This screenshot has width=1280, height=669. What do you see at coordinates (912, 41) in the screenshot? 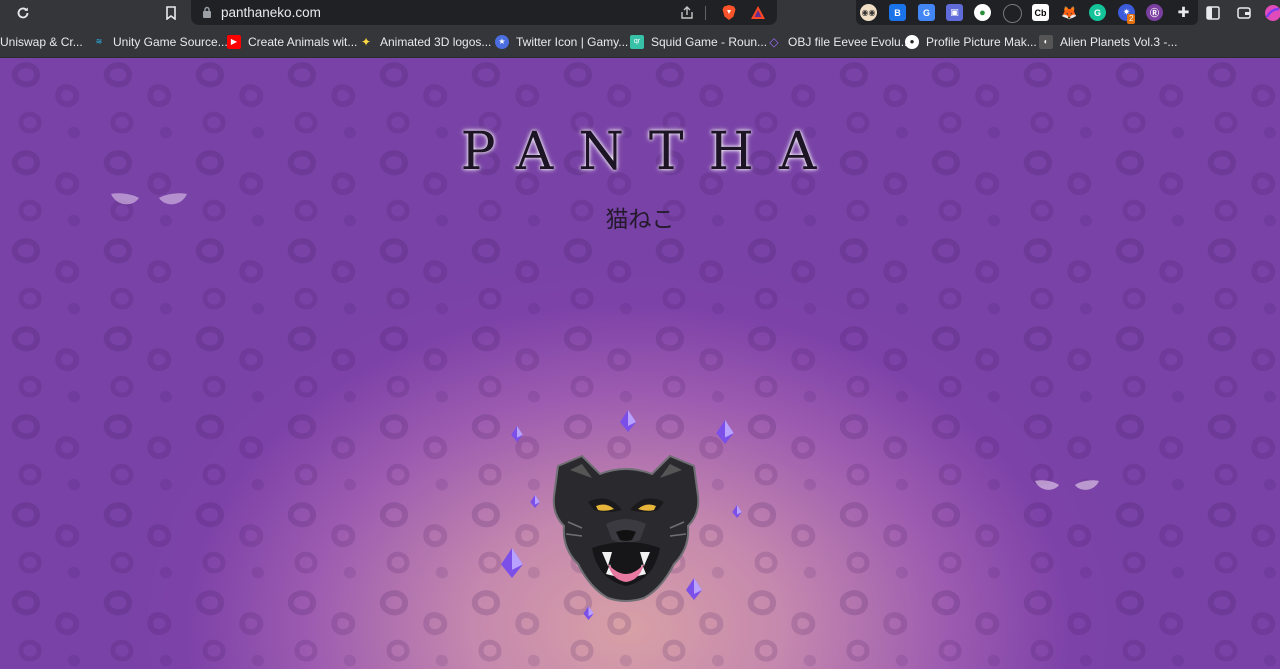
I see `profile-icon: ●` at bounding box center [912, 41].